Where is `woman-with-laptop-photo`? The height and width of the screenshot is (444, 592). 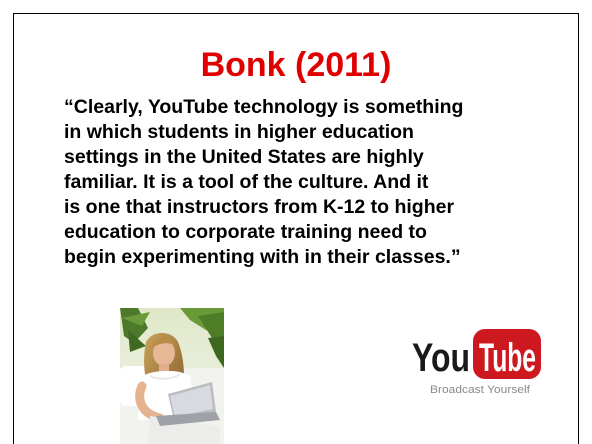
woman-with-laptop-photo is located at coordinates (172, 376).